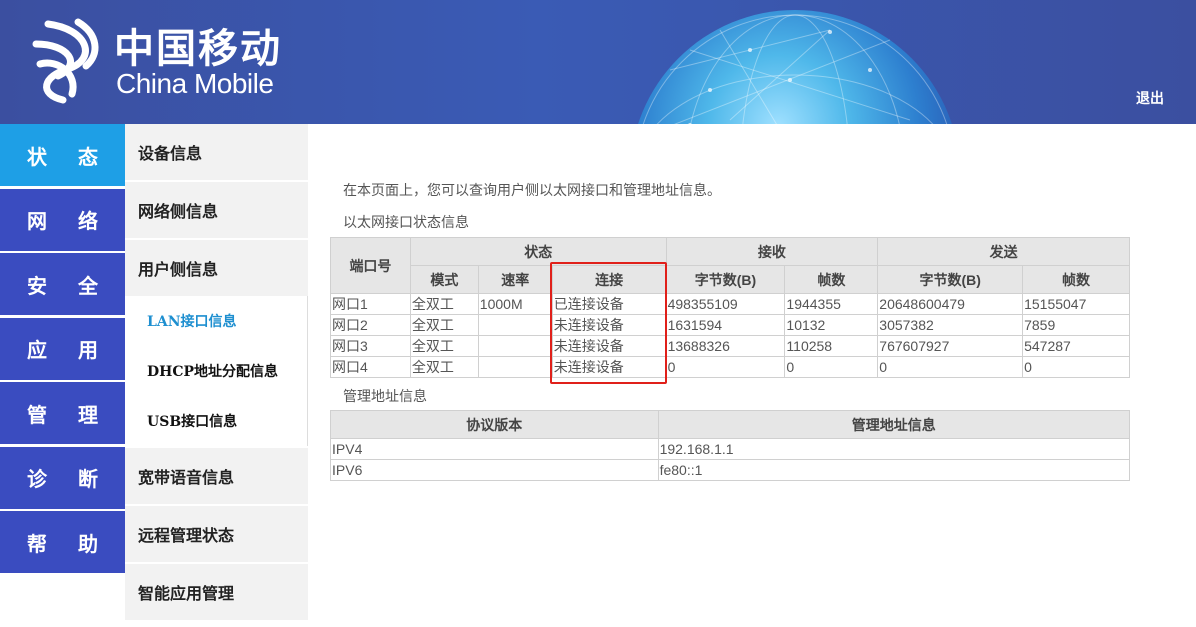 Image resolution: width=1196 pixels, height=627 pixels. Describe the element at coordinates (515, 304) in the screenshot. I see `cell-rate: 1000M` at that location.